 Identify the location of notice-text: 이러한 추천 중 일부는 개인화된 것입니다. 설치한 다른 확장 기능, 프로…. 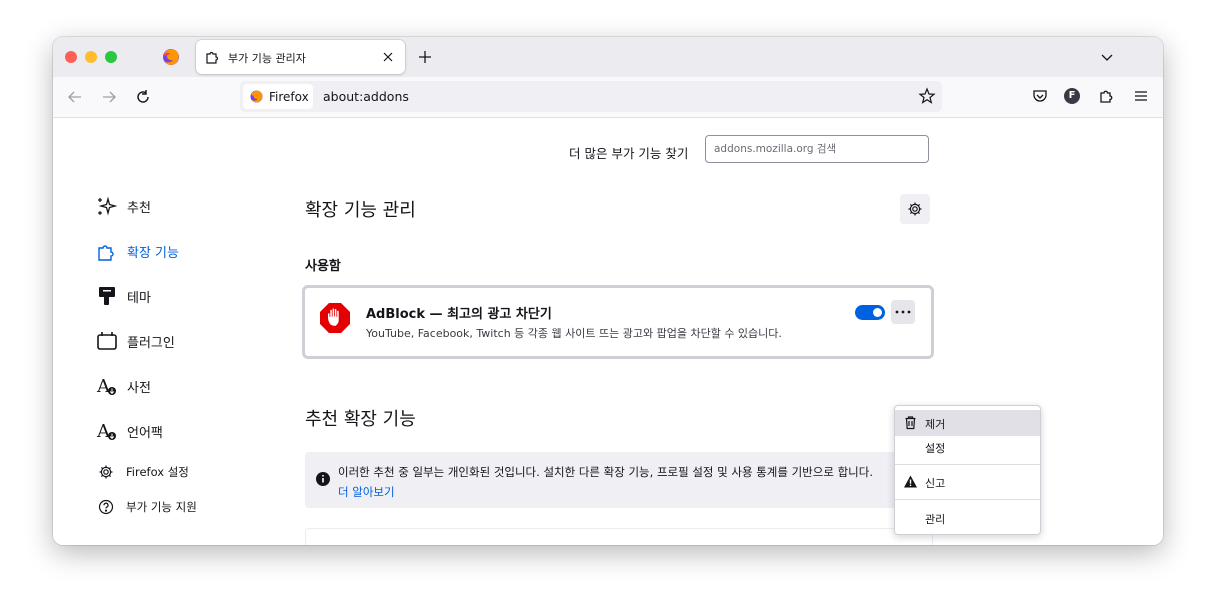
(605, 472).